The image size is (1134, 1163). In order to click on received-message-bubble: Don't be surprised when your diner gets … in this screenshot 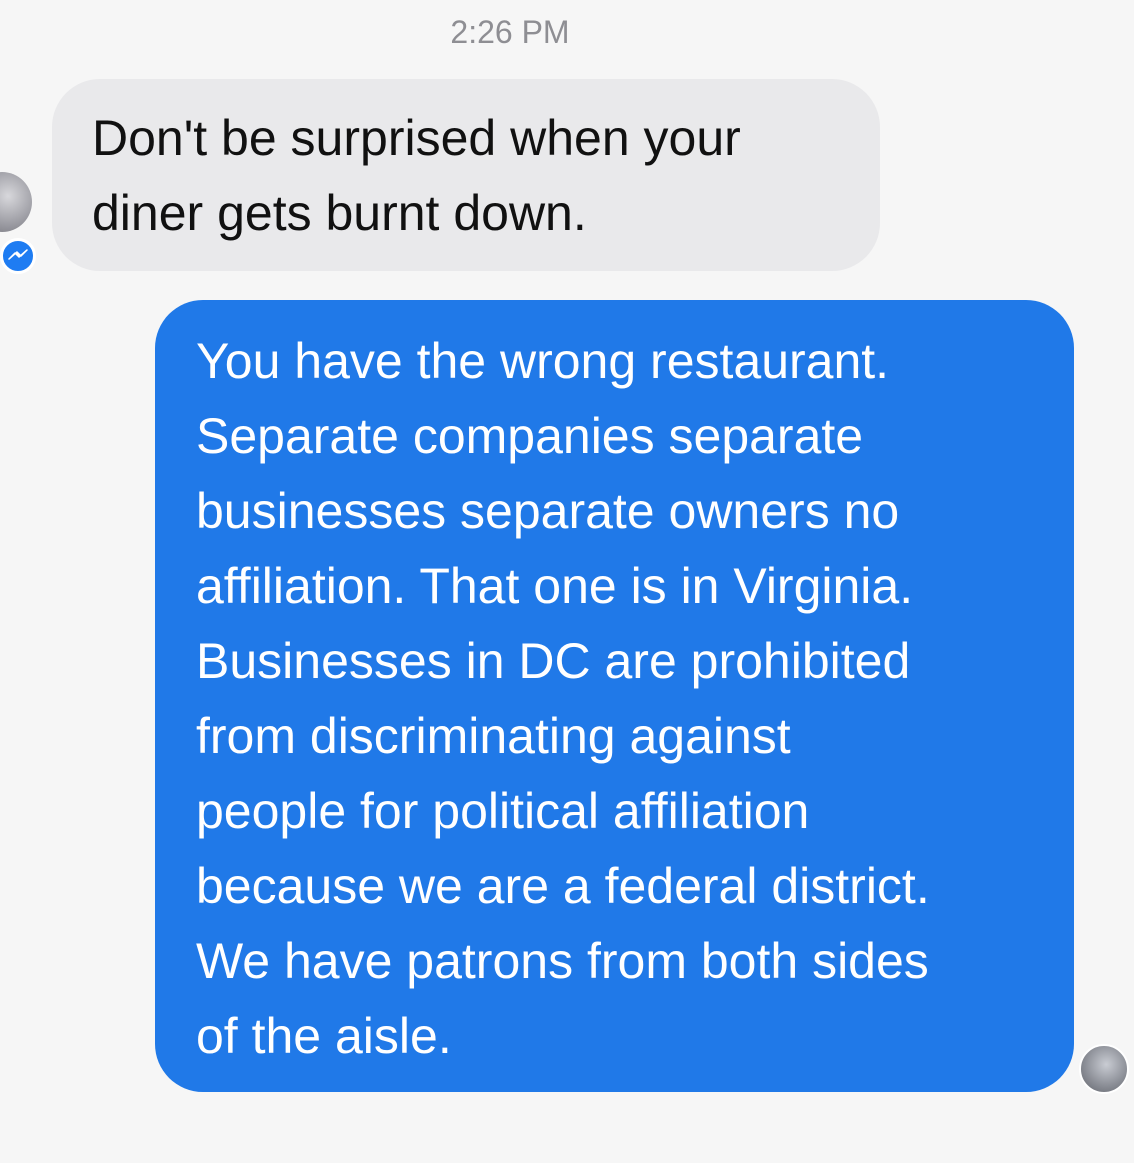, I will do `click(466, 175)`.